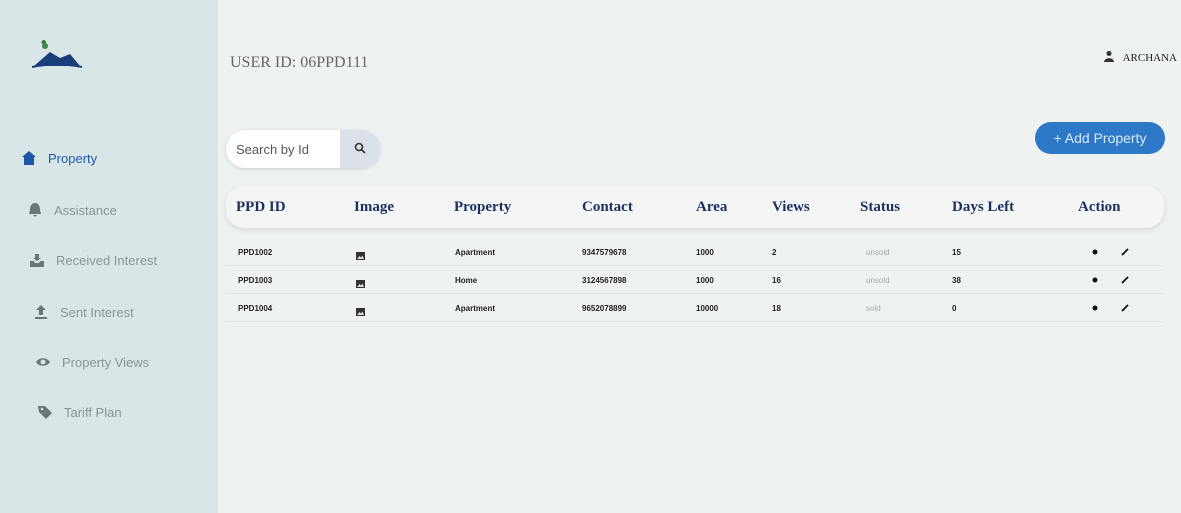  Describe the element at coordinates (956, 280) in the screenshot. I see `cell-days-left: 38` at that location.